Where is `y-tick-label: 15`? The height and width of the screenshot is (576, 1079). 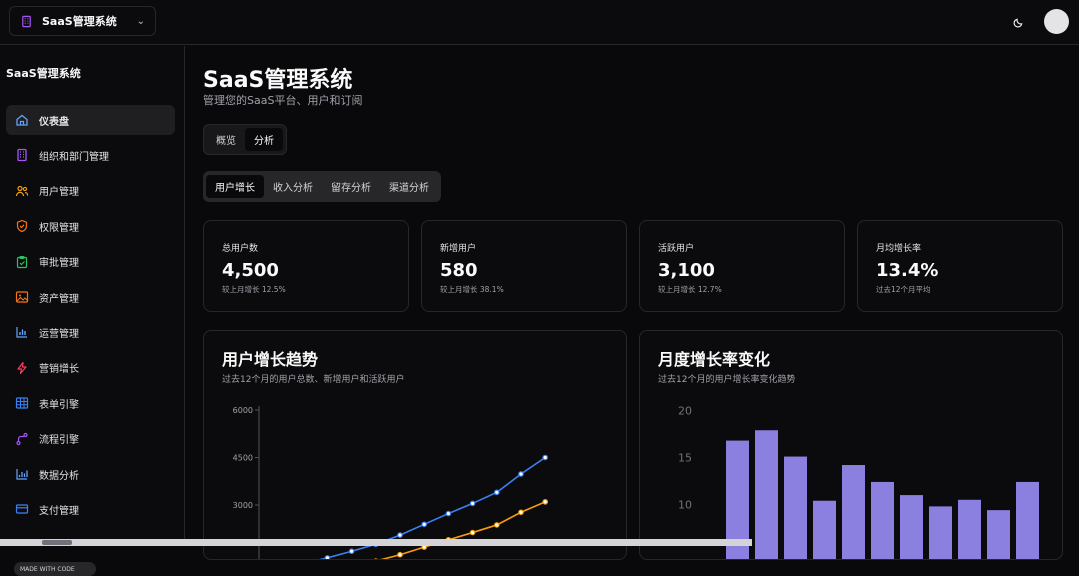
y-tick-label: 15 is located at coordinates (685, 458).